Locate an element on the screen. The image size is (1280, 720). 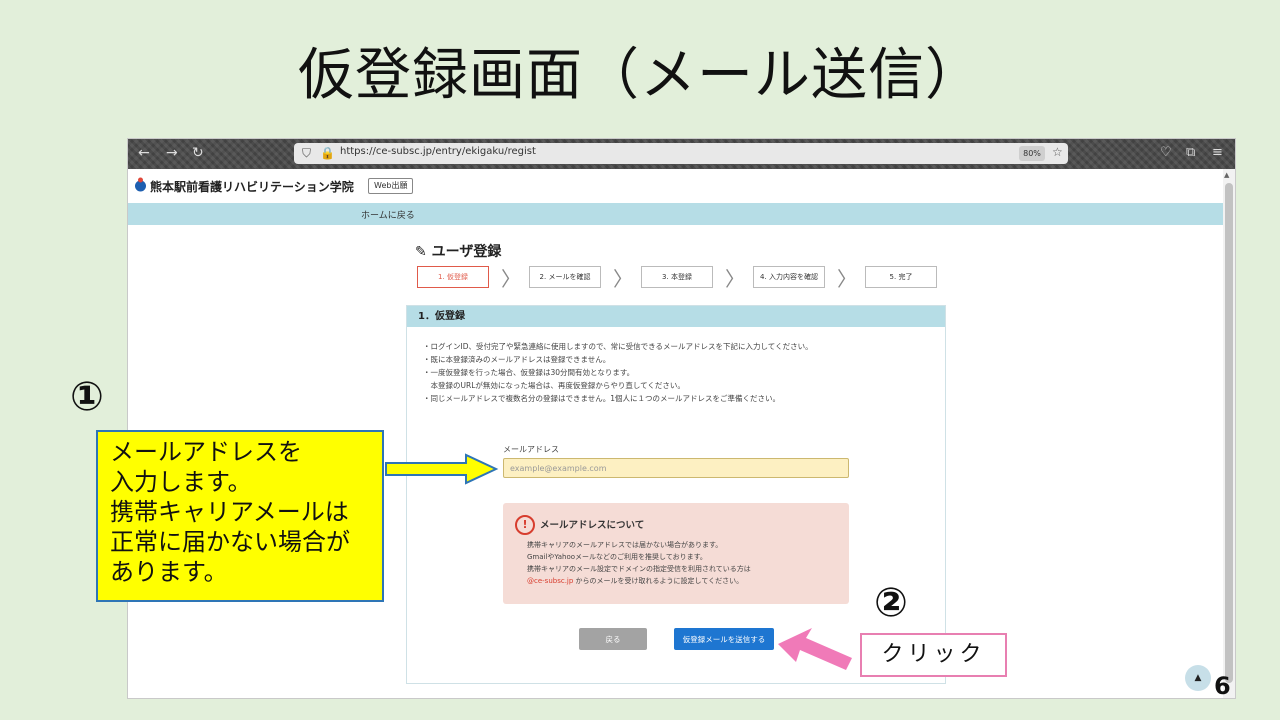
nav-strip: ホームに戻る is located at coordinates (675, 214).